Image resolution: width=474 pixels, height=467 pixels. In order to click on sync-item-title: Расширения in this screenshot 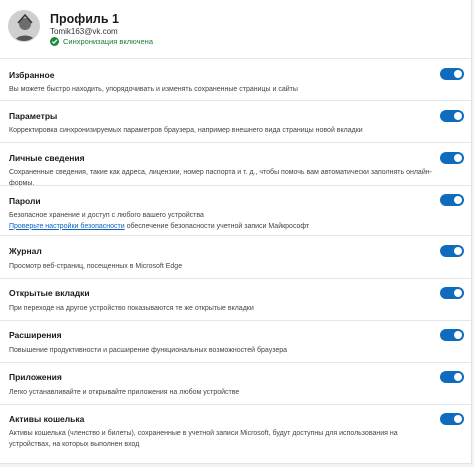, I will do `click(35, 335)`.